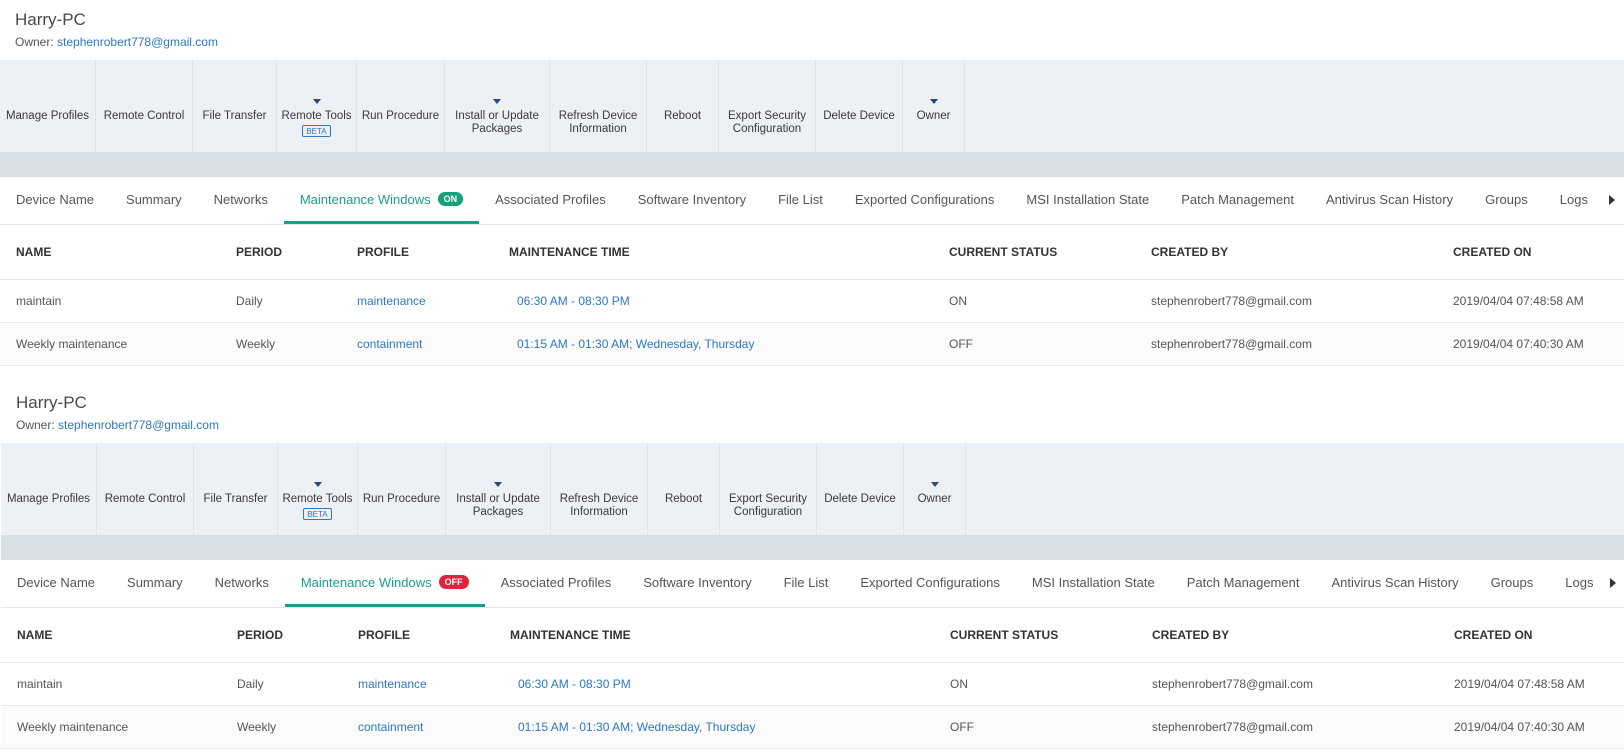 The height and width of the screenshot is (756, 1624). Describe the element at coordinates (281, 727) in the screenshot. I see `cell-period: Weekly` at that location.